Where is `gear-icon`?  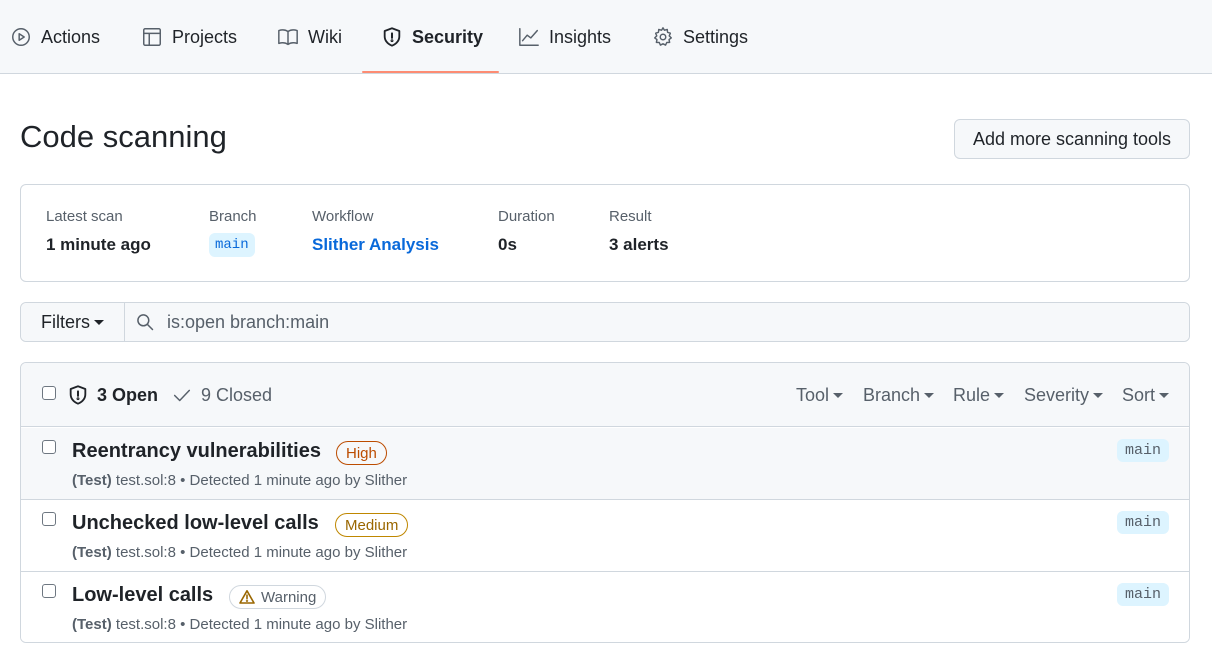
gear-icon is located at coordinates (663, 36).